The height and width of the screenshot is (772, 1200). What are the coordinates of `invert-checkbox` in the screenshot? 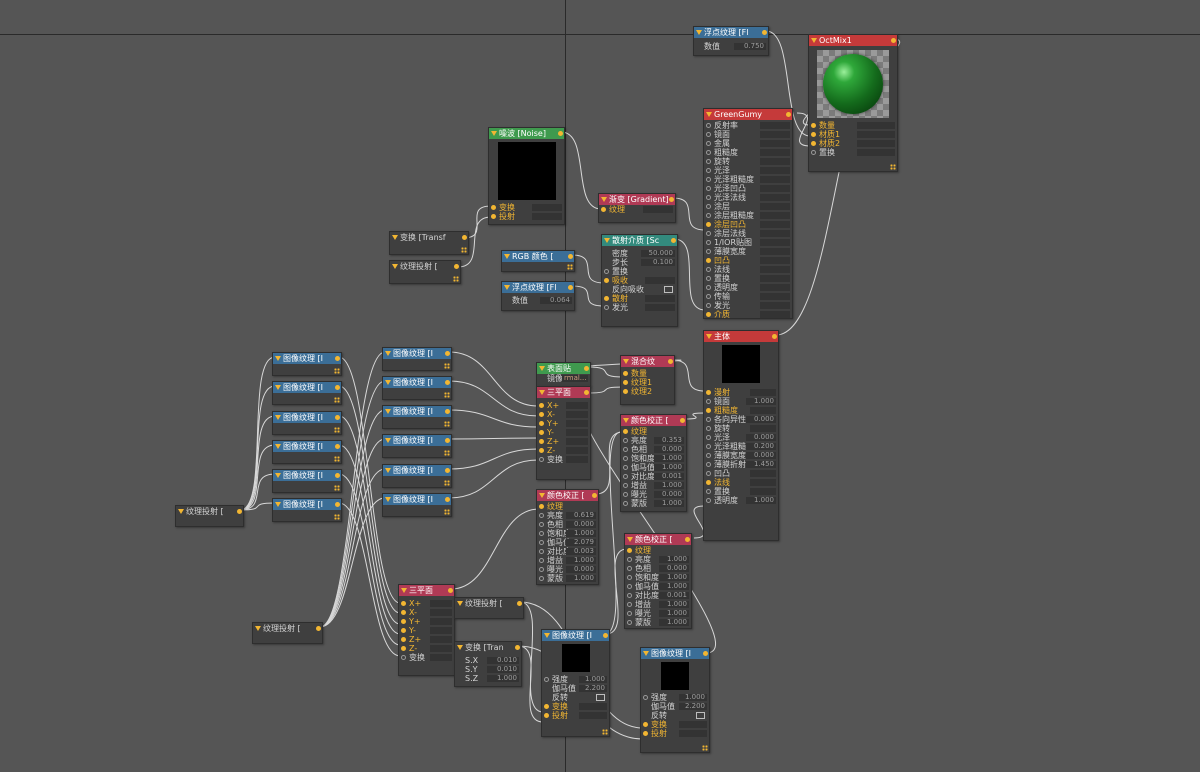 It's located at (600, 697).